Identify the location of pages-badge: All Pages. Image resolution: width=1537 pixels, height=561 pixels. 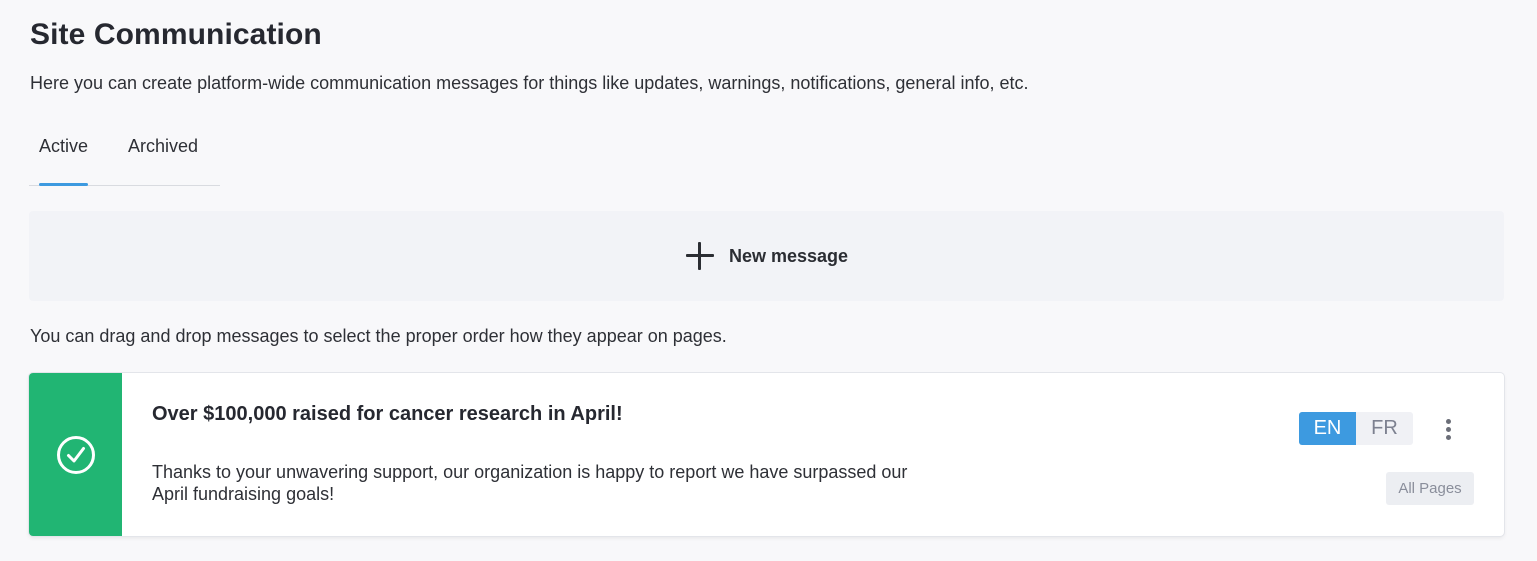
(1430, 488).